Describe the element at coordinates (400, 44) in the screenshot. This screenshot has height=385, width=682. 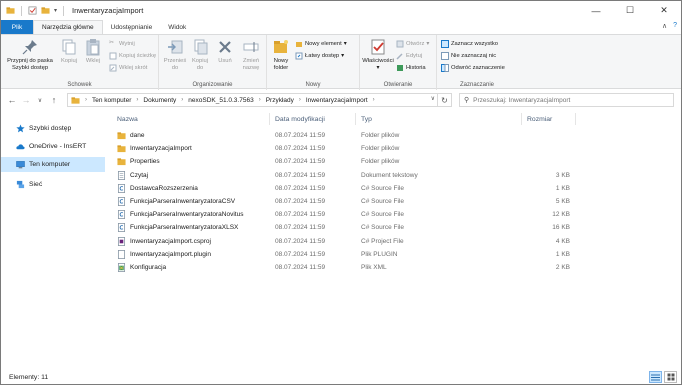
I see `open-icon` at that location.